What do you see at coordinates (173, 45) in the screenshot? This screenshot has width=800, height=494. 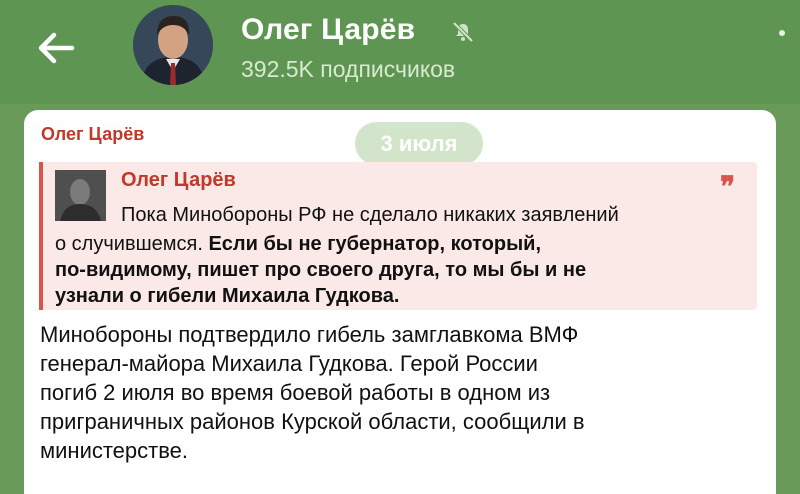 I see `channel-avatar` at bounding box center [173, 45].